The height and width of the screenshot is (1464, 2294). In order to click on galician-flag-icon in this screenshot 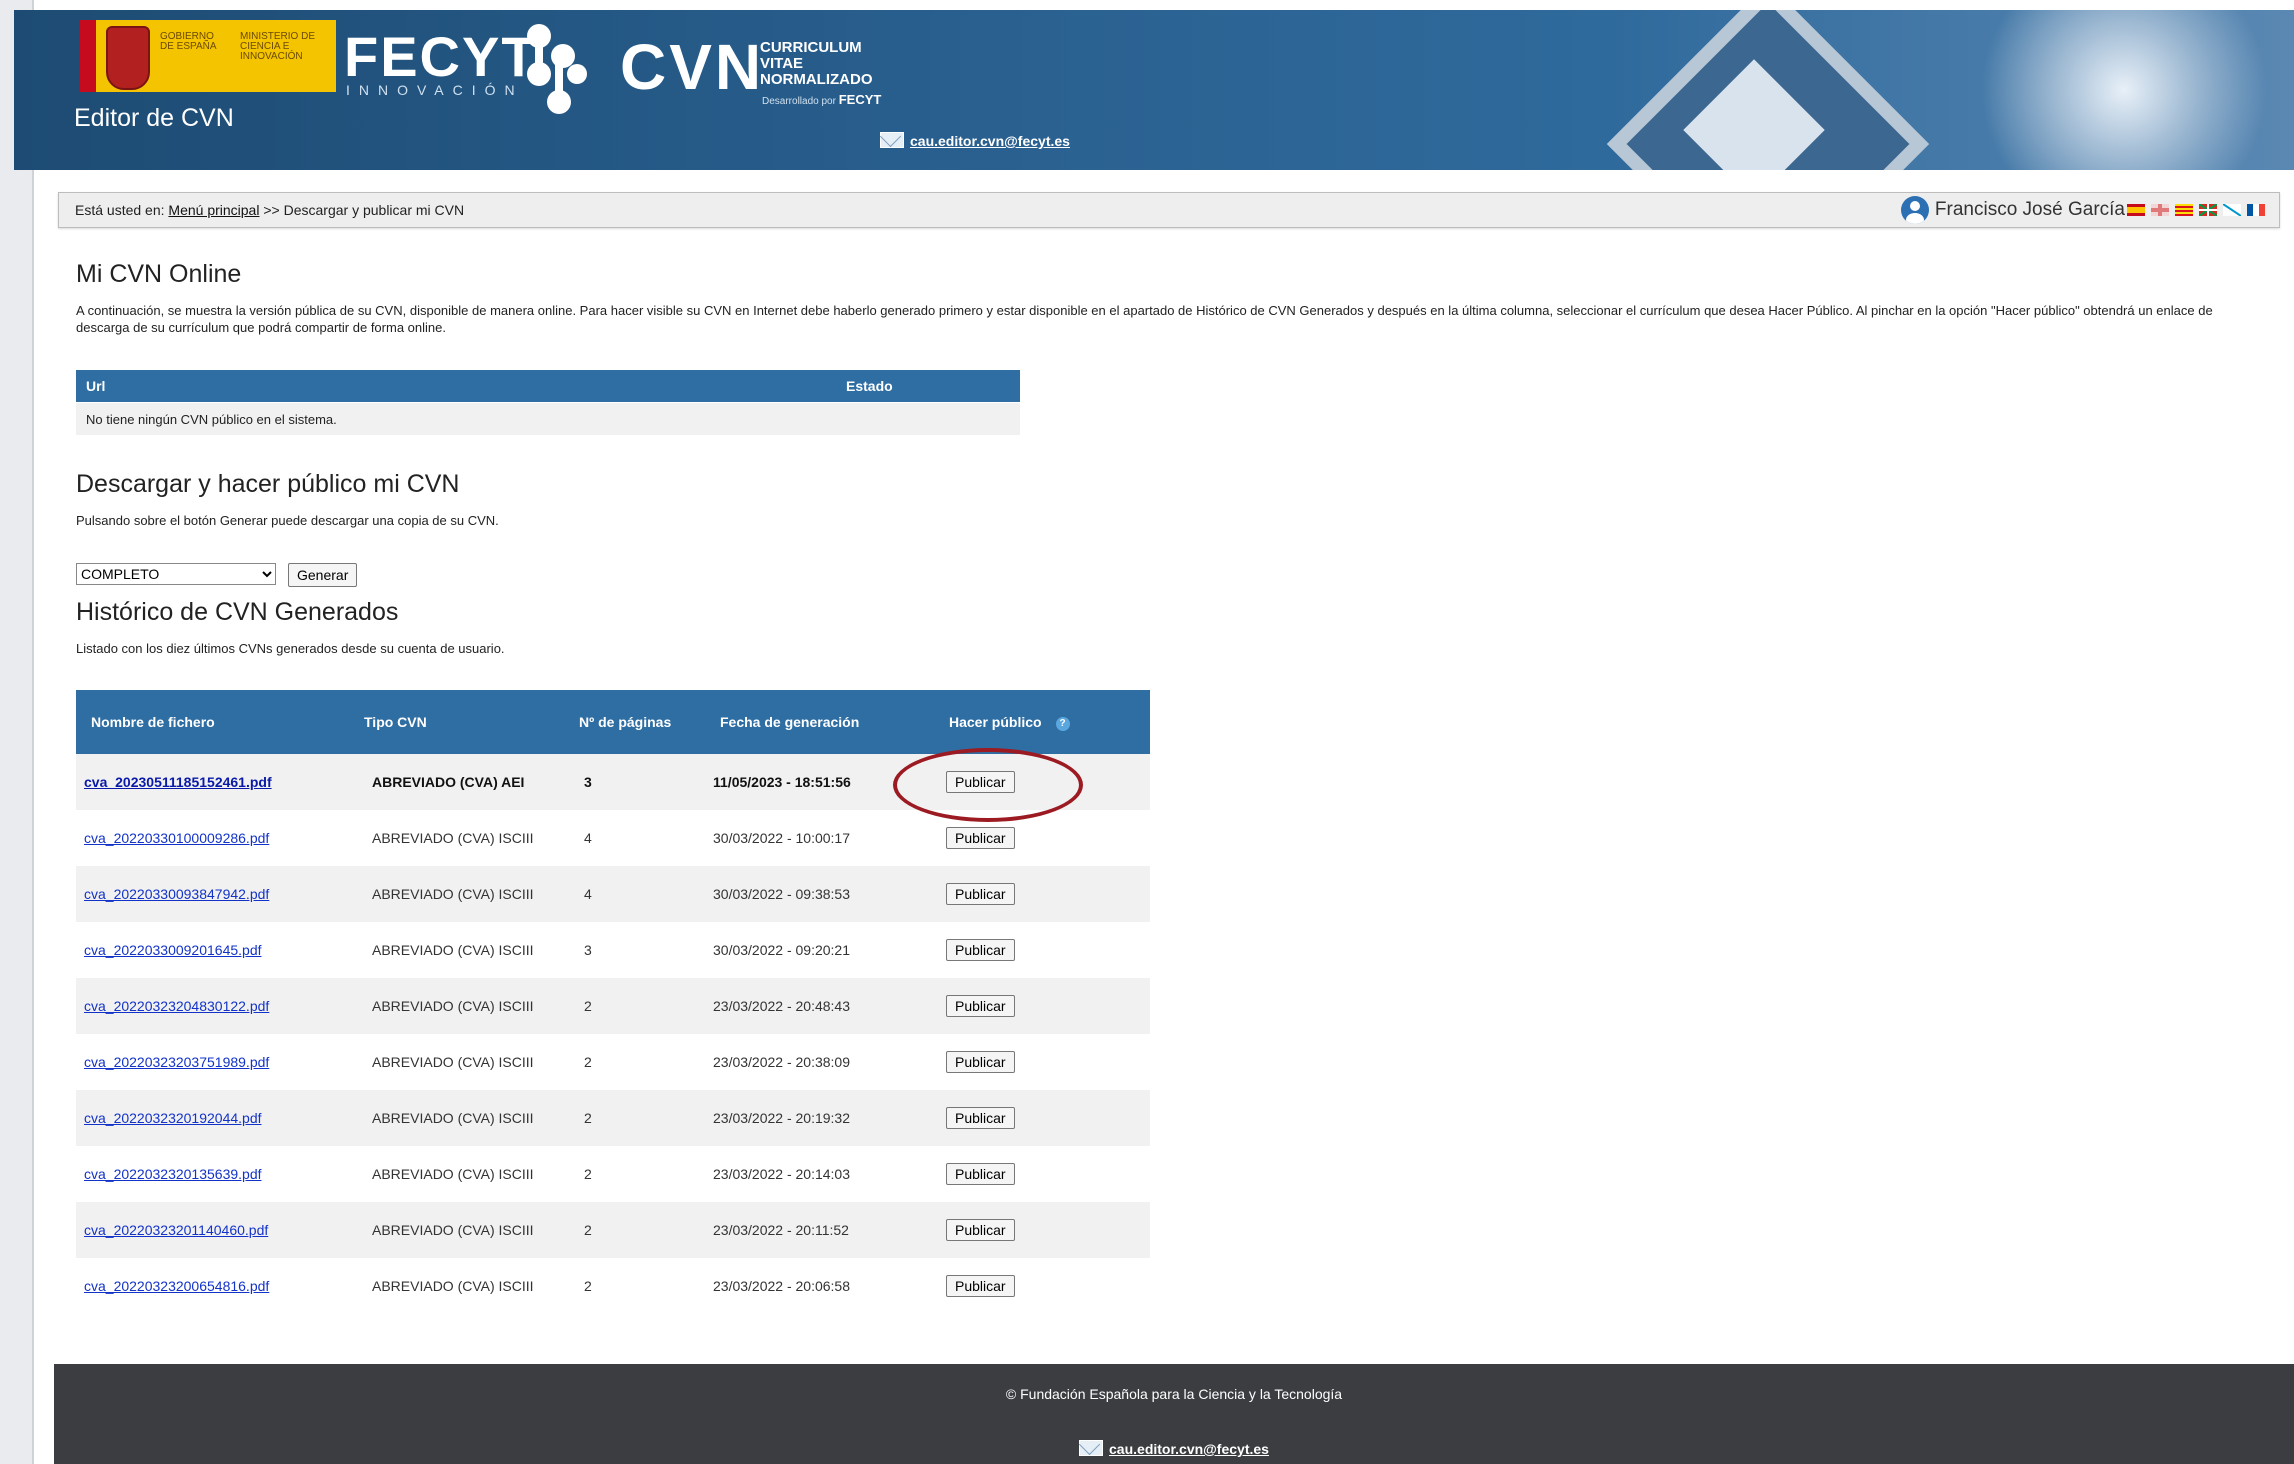, I will do `click(2232, 210)`.